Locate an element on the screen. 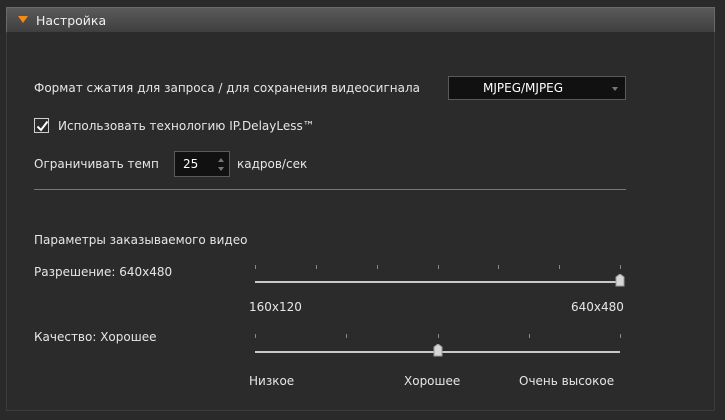  section-divider is located at coordinates (330, 189).